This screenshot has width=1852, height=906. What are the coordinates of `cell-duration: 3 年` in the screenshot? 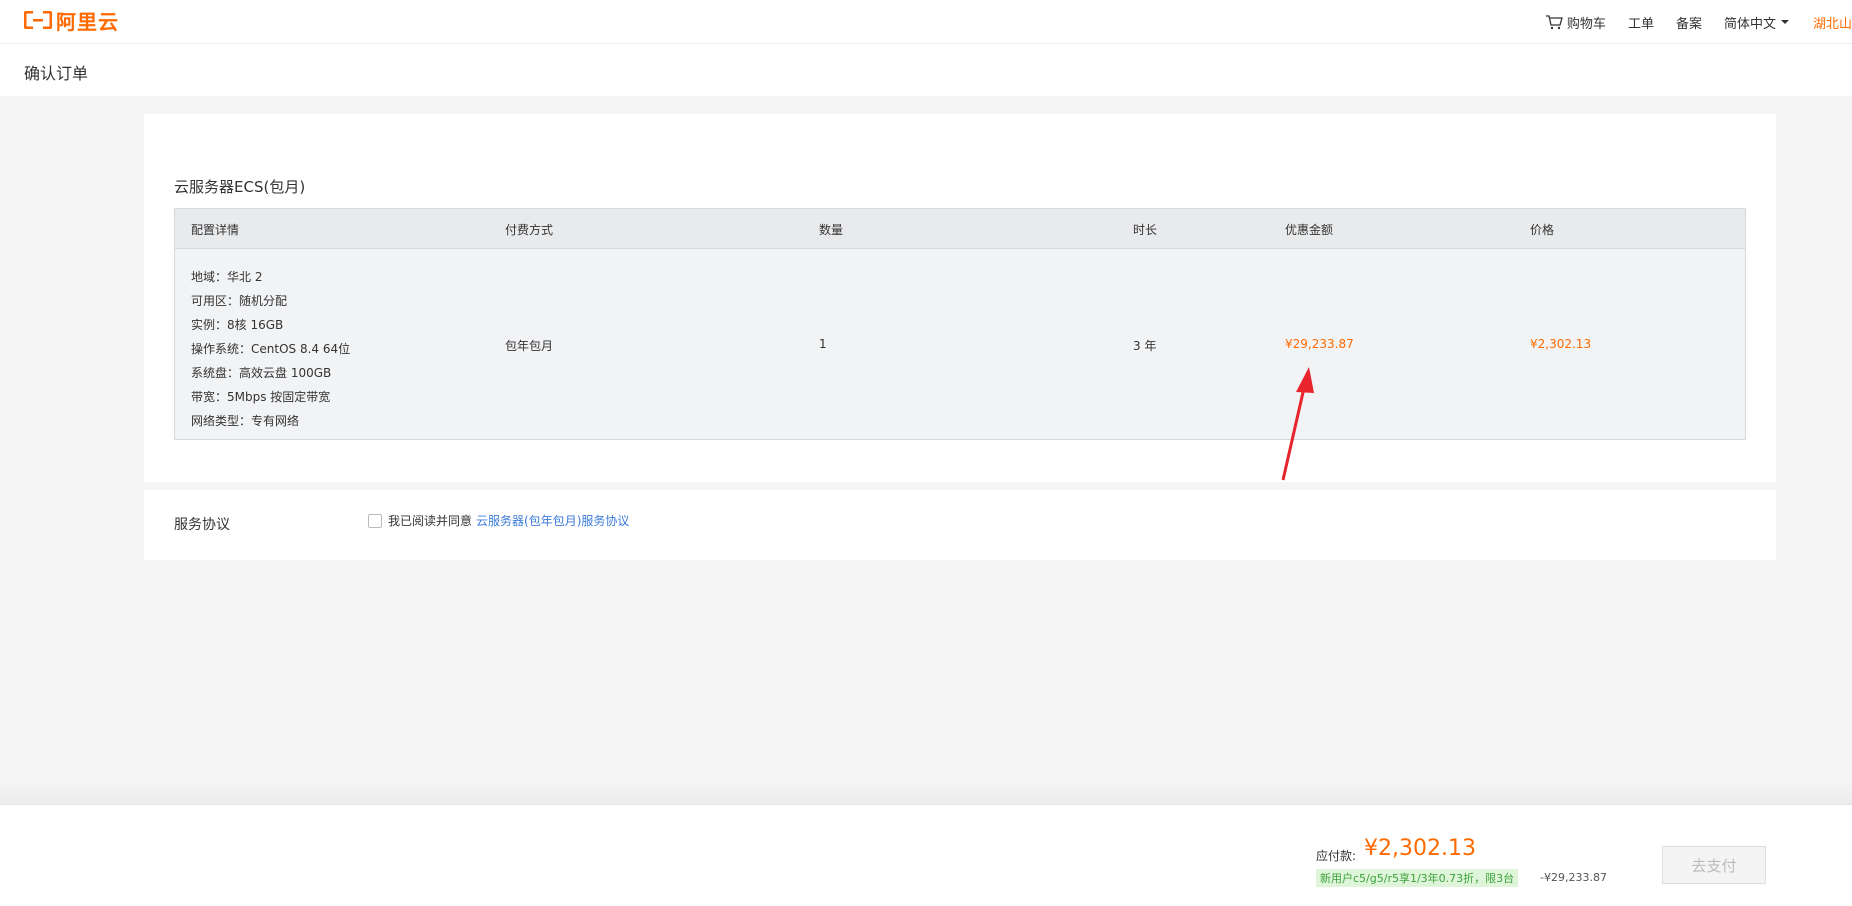 It's located at (1145, 346).